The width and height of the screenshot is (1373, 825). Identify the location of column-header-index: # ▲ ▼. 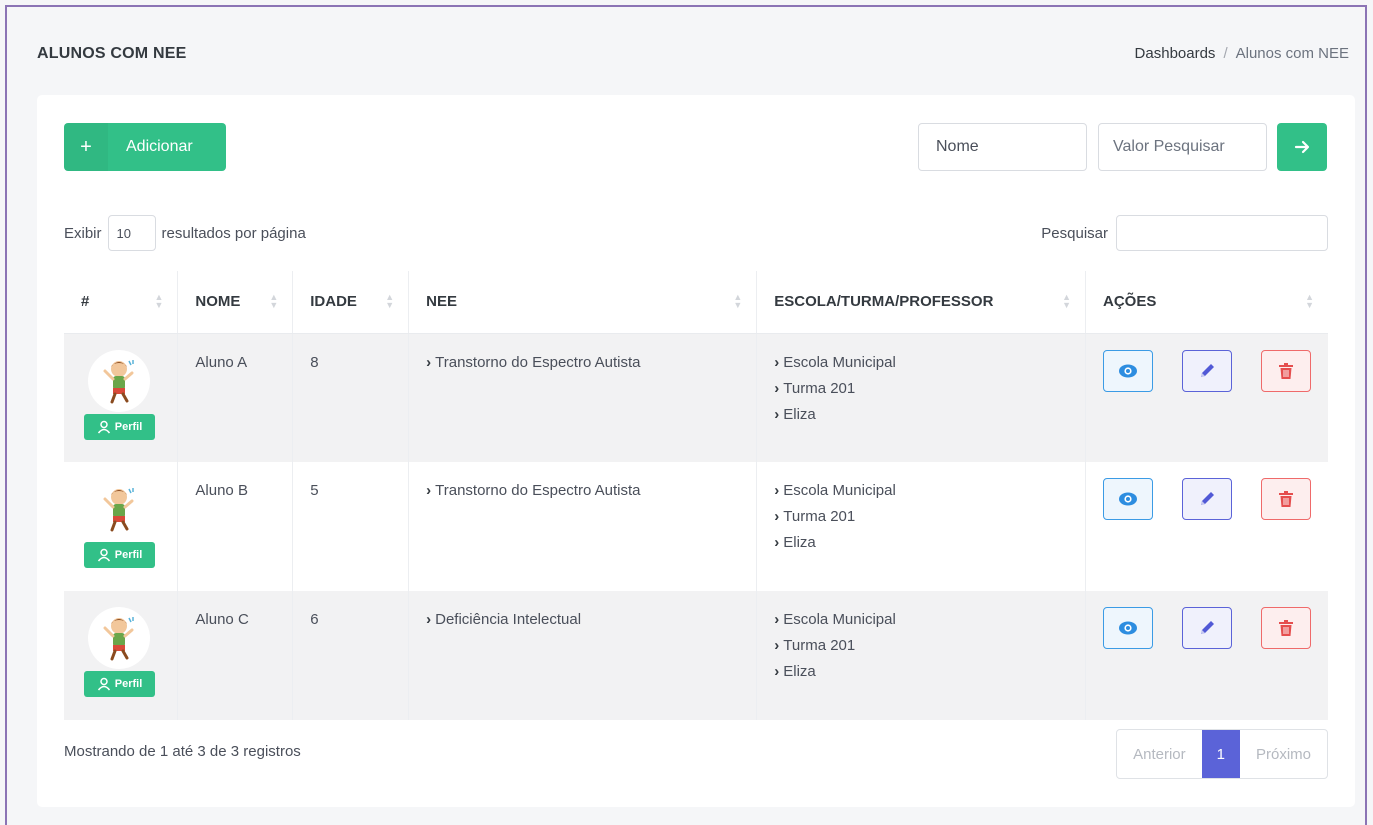
(121, 302).